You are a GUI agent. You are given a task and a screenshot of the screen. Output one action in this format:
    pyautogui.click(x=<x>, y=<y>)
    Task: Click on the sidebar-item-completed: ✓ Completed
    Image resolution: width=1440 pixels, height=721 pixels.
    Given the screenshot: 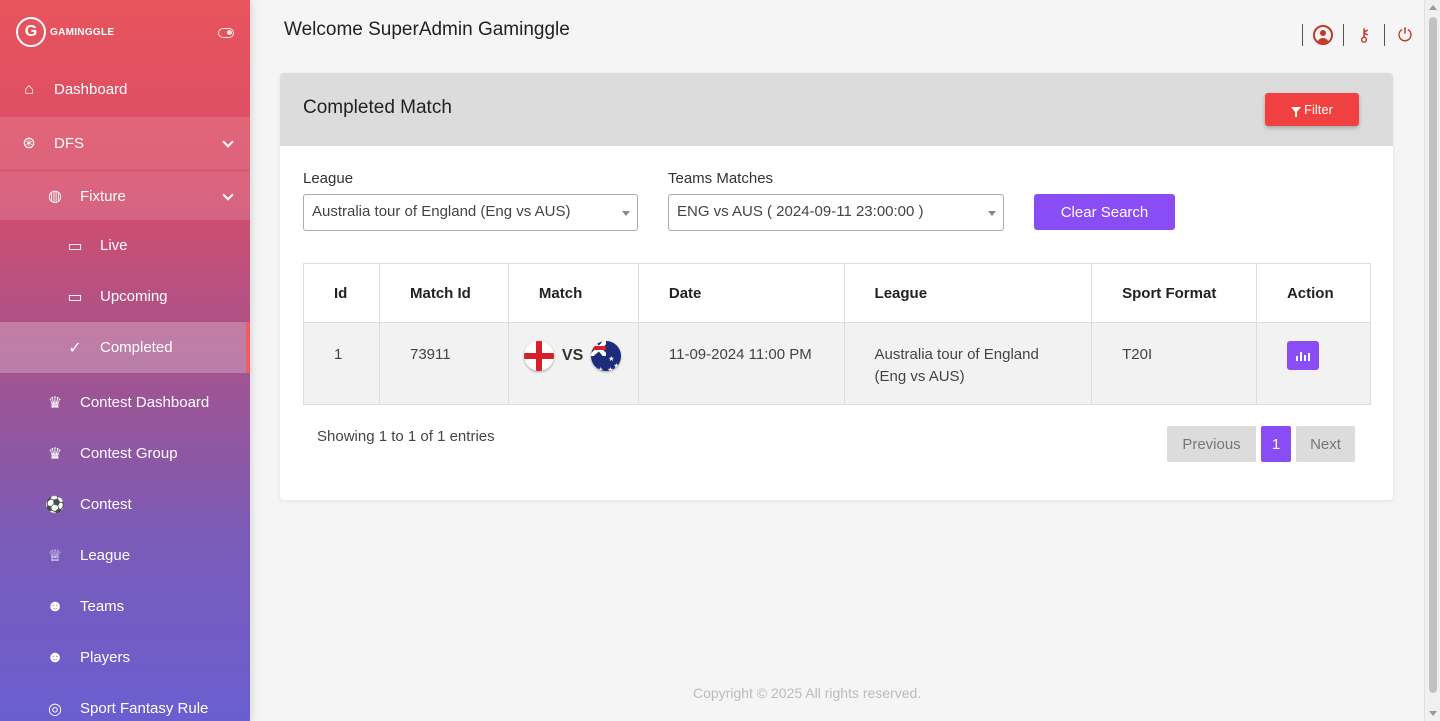 What is the action you would take?
    pyautogui.click(x=125, y=347)
    